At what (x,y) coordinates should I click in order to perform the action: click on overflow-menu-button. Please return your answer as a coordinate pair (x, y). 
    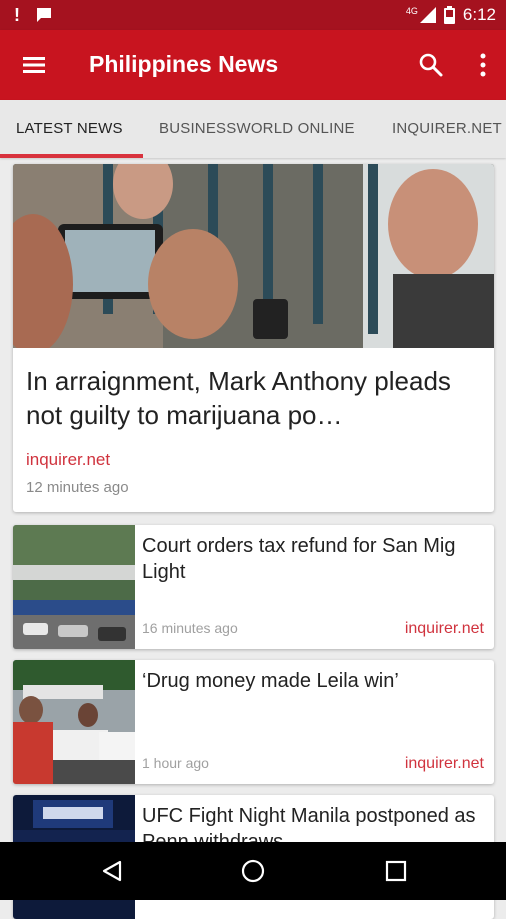
    Looking at the image, I should click on (483, 65).